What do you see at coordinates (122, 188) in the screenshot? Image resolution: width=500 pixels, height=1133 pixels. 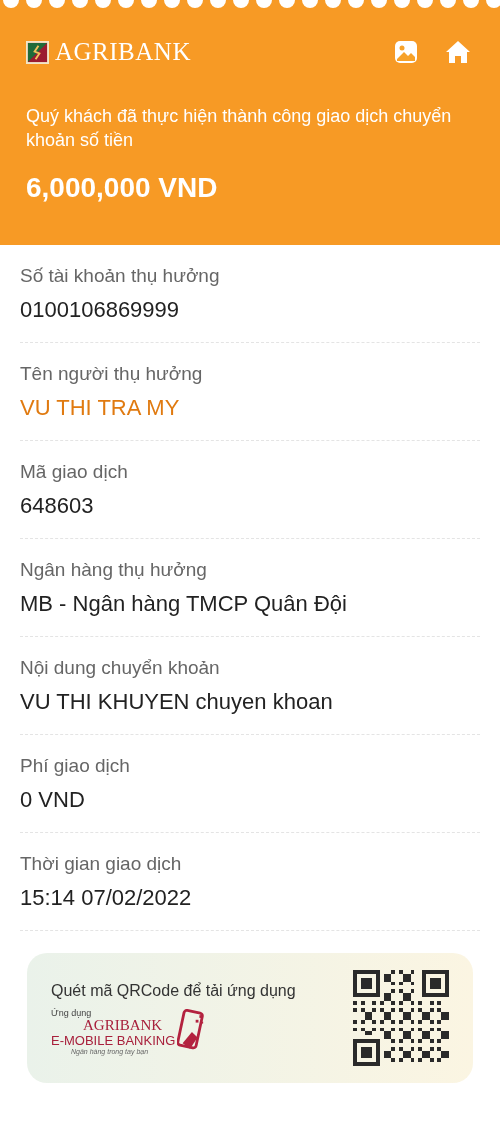 I see `transfer-amount: 6,000,000 VND` at bounding box center [122, 188].